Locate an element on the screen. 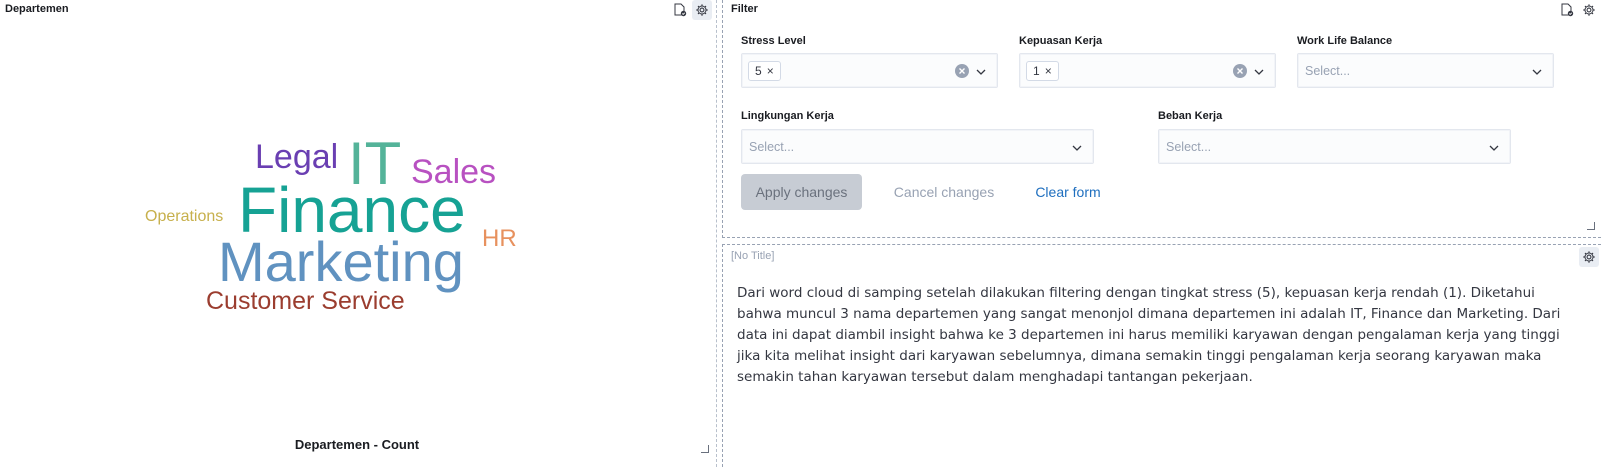 The height and width of the screenshot is (467, 1601). word-hr: HR is located at coordinates (499, 239).